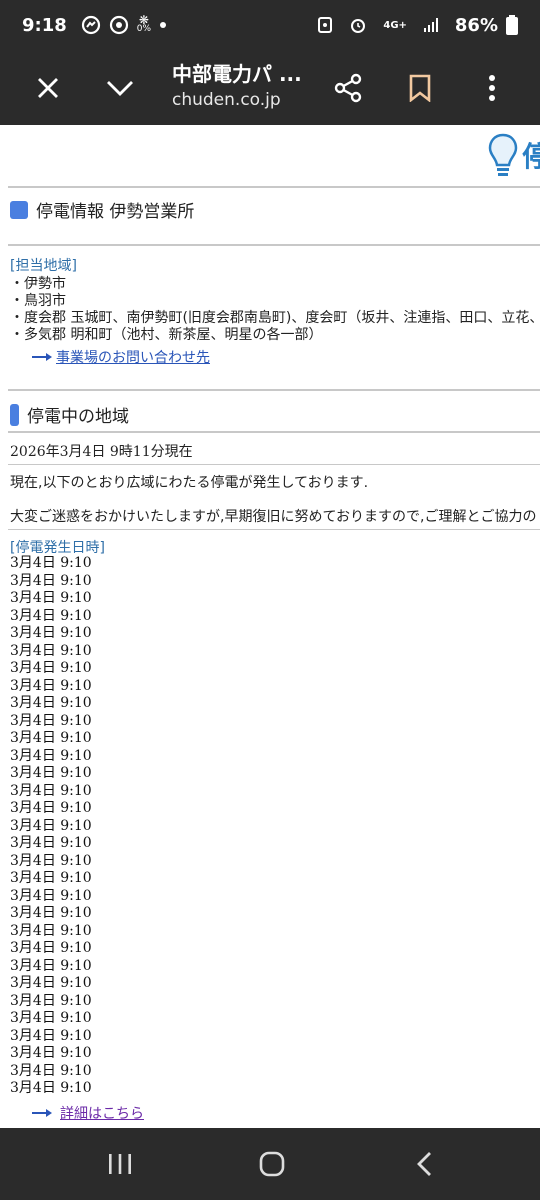 The image size is (540, 1200). I want to click on area-item: ・多気郡 明和町（池村、新茶屋、明星の各一部）, so click(166, 335).